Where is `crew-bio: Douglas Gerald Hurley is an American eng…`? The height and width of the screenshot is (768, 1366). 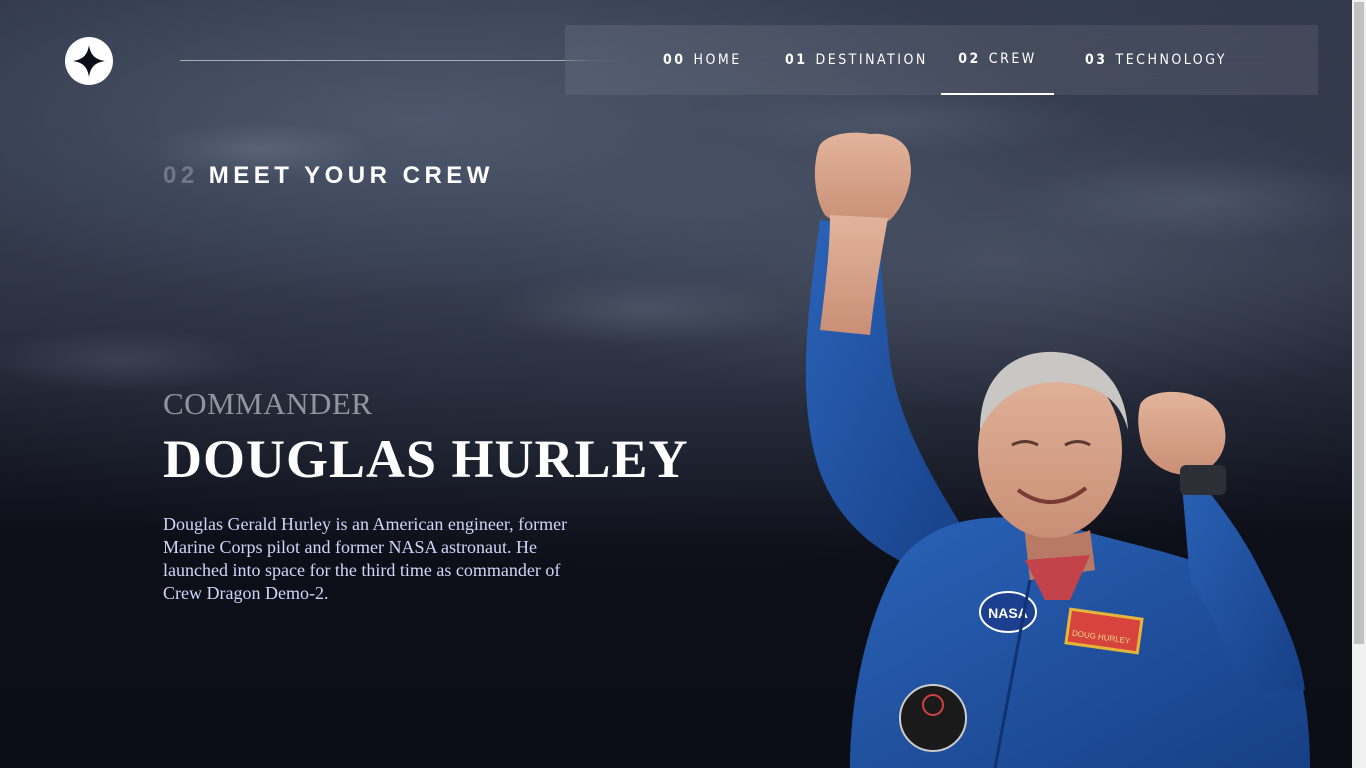 crew-bio: Douglas Gerald Hurley is an American eng… is located at coordinates (365, 558).